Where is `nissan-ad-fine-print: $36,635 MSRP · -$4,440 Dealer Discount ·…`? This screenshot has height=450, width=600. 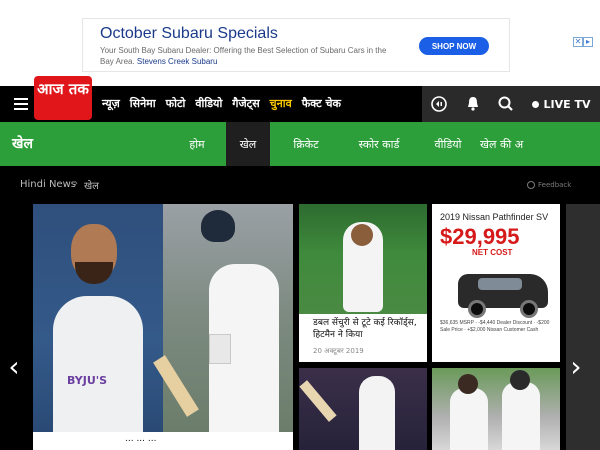 nissan-ad-fine-print: $36,635 MSRP · -$4,440 Dealer Discount ·… is located at coordinates (495, 326).